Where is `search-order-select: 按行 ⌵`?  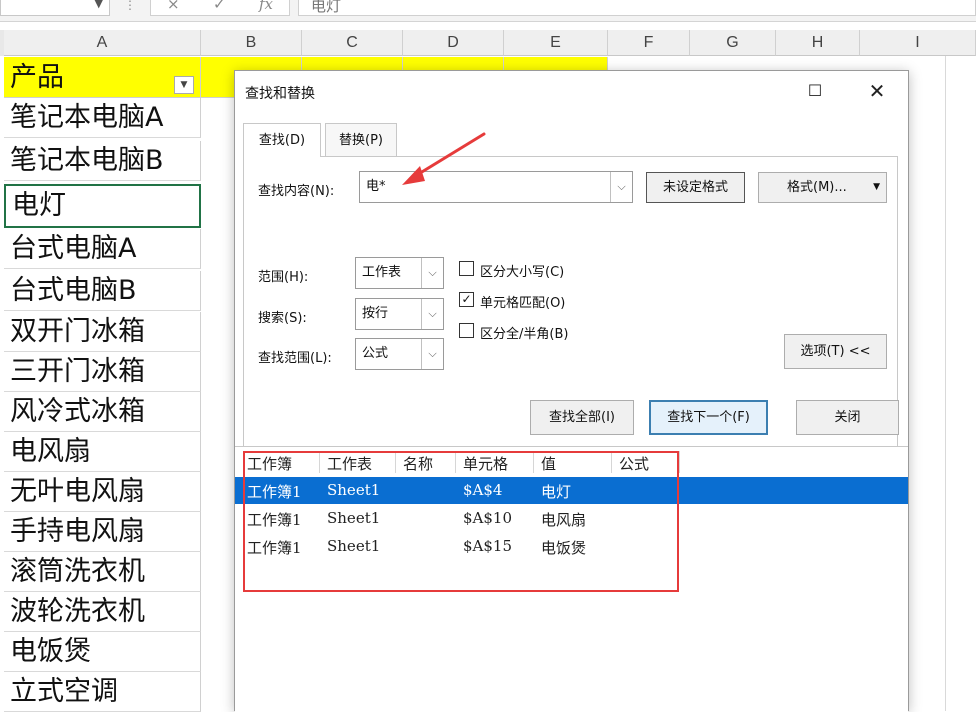 search-order-select: 按行 ⌵ is located at coordinates (399, 314).